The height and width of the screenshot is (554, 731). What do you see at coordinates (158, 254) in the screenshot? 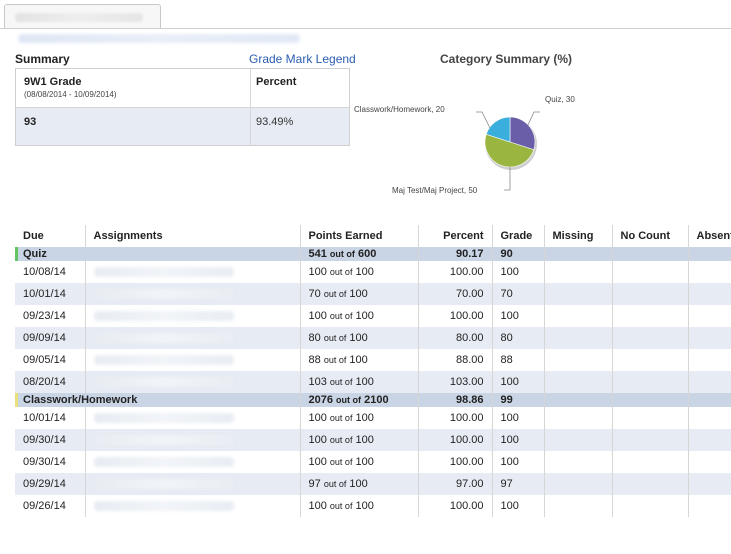
I see `category-name: Quiz` at bounding box center [158, 254].